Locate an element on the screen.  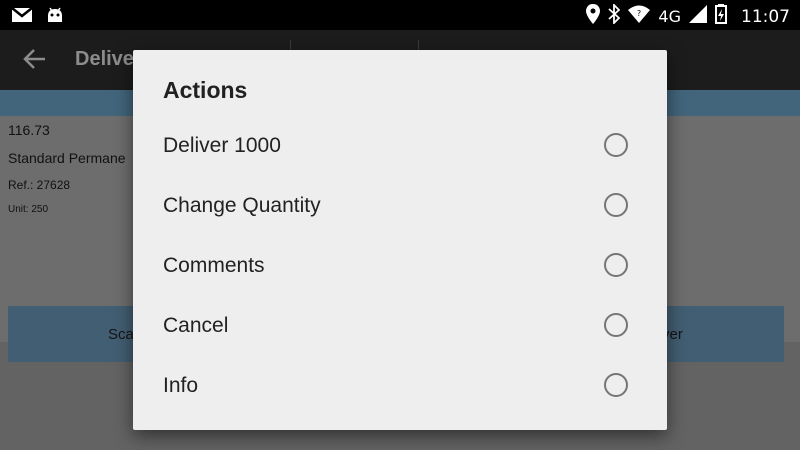
android-icon is located at coordinates (55, 17).